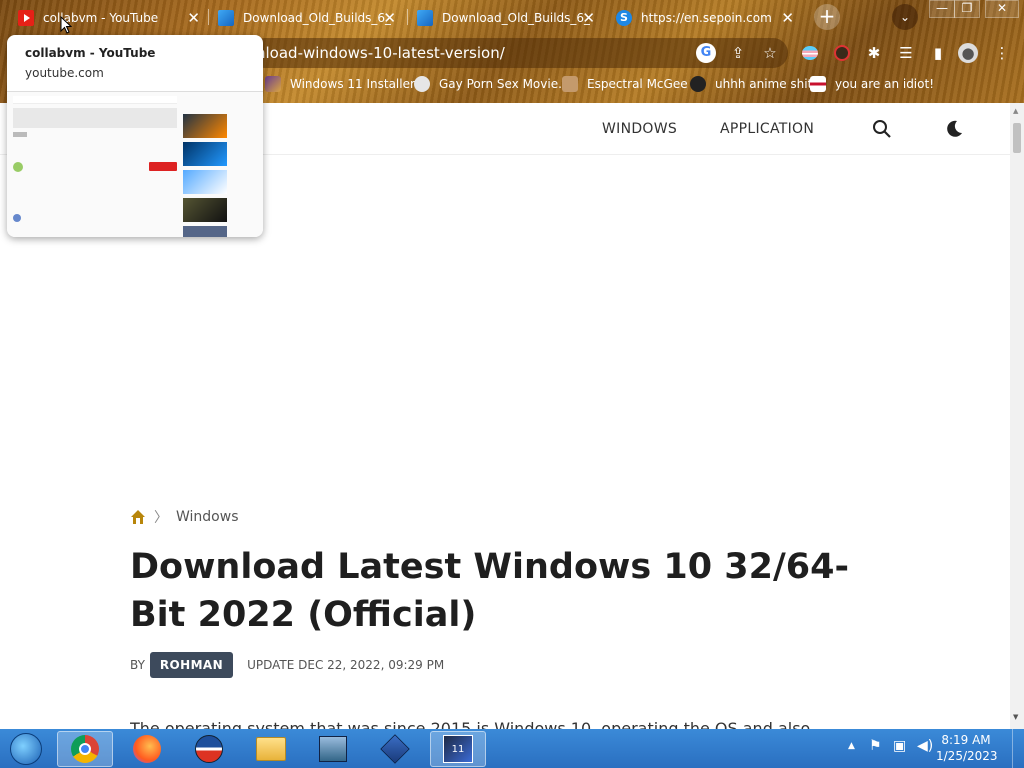  I want to click on breadcrumb: 〉 Windows, so click(184, 517).